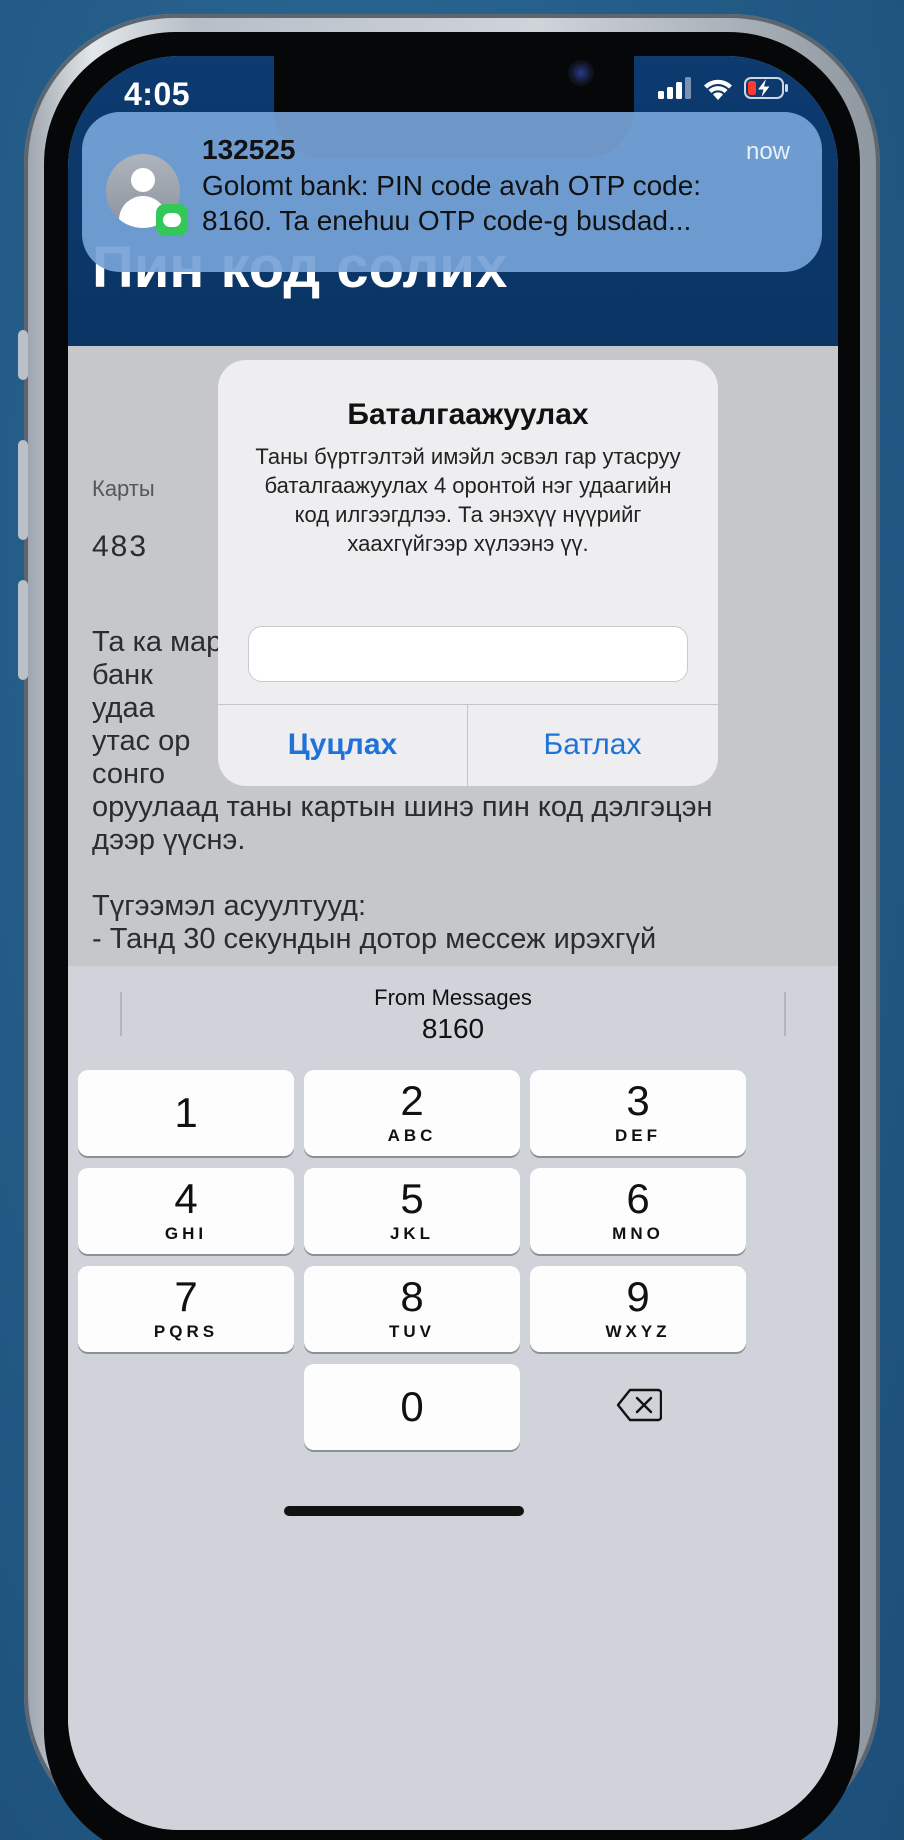  Describe the element at coordinates (229, 906) in the screenshot. I see `faq-heading: Түгээмэл асуултууд:` at that location.